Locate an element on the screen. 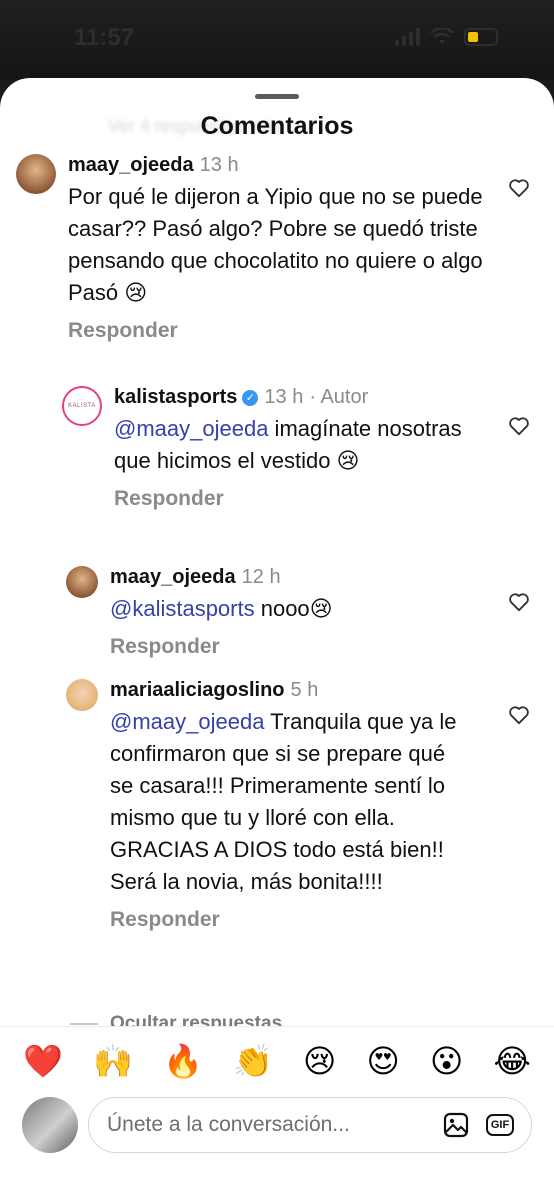  emoji-raised-hands: 🙌 is located at coordinates (113, 1061).